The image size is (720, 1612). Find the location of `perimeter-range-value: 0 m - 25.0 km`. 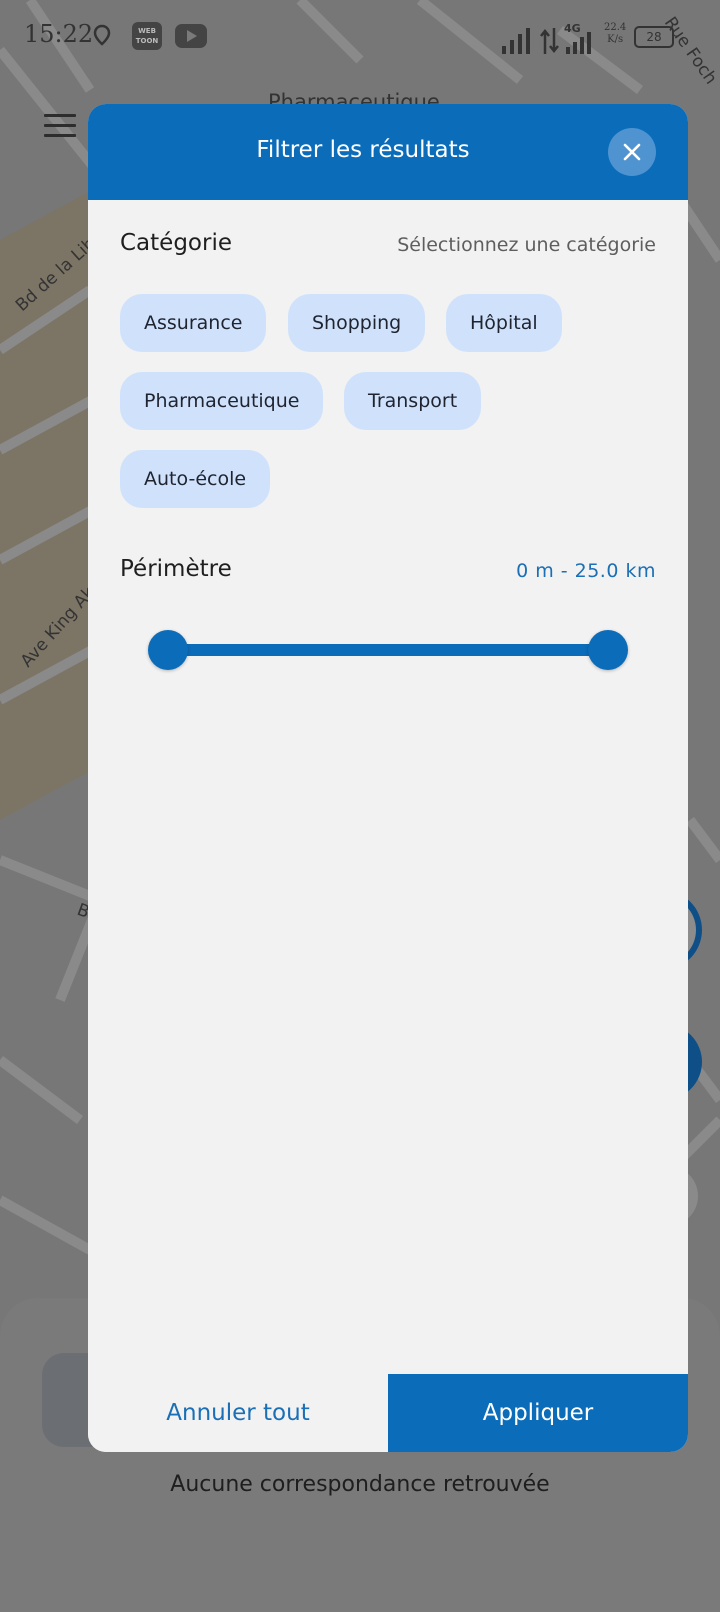

perimeter-range-value: 0 m - 25.0 km is located at coordinates (586, 571).